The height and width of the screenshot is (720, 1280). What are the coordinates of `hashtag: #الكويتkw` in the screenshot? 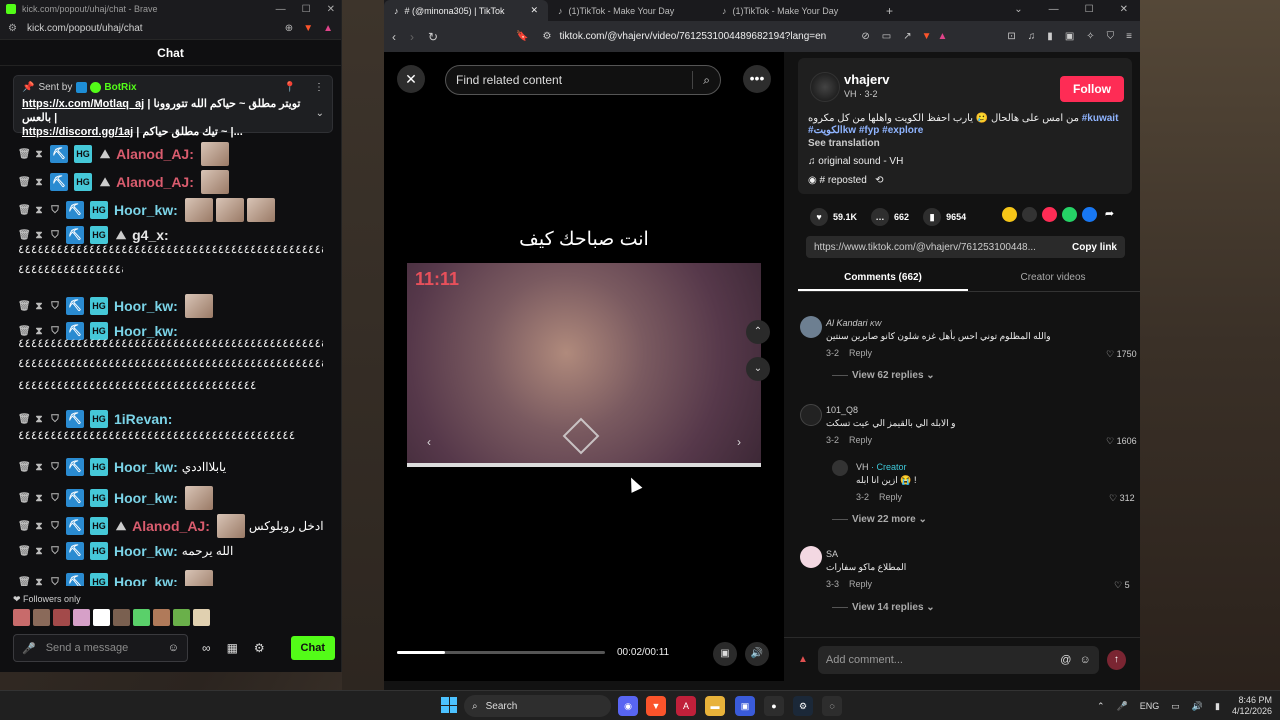 It's located at (832, 130).